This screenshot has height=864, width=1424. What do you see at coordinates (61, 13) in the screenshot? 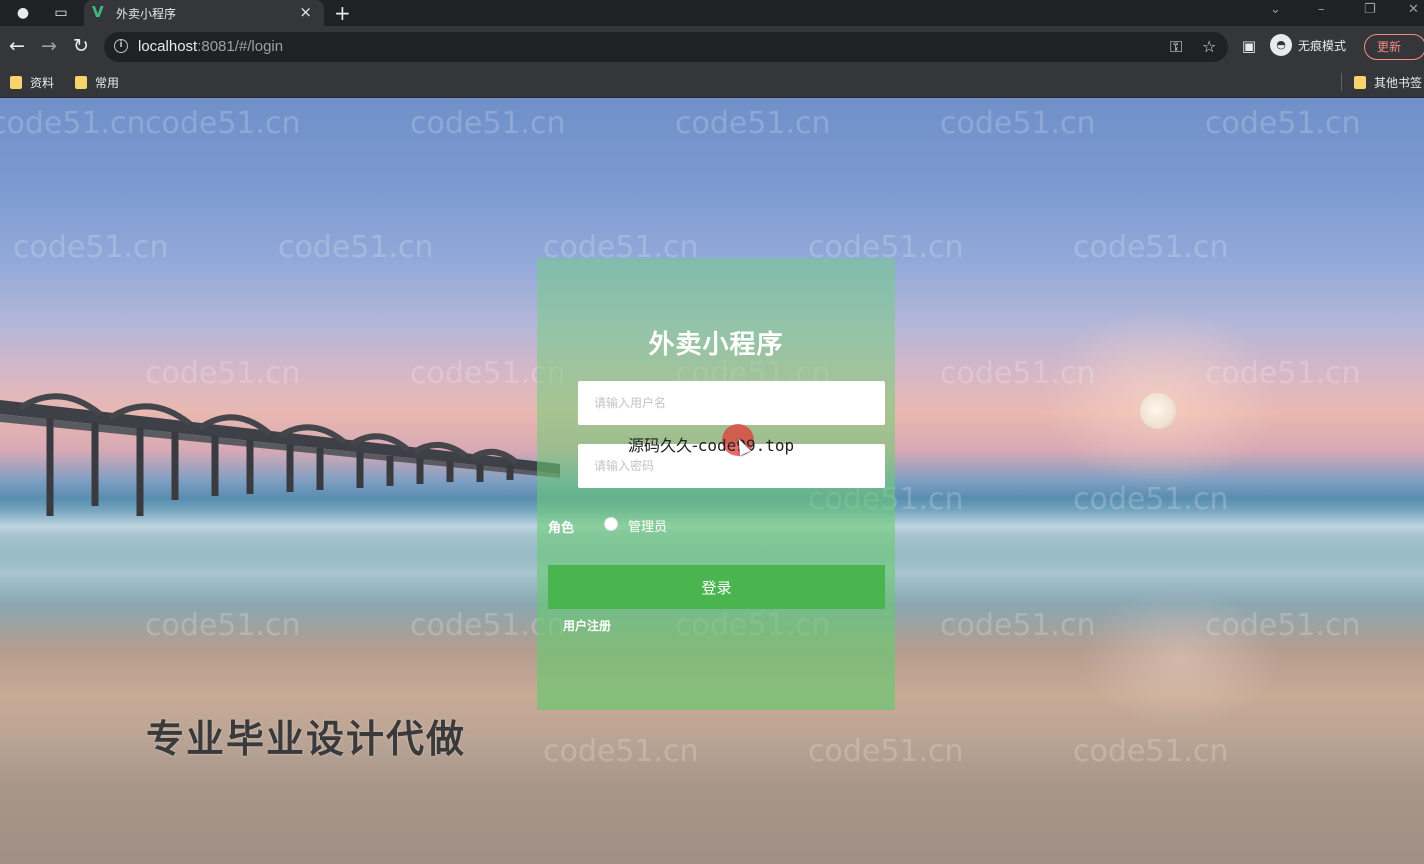
I see `window-icon: ▭` at bounding box center [61, 13].